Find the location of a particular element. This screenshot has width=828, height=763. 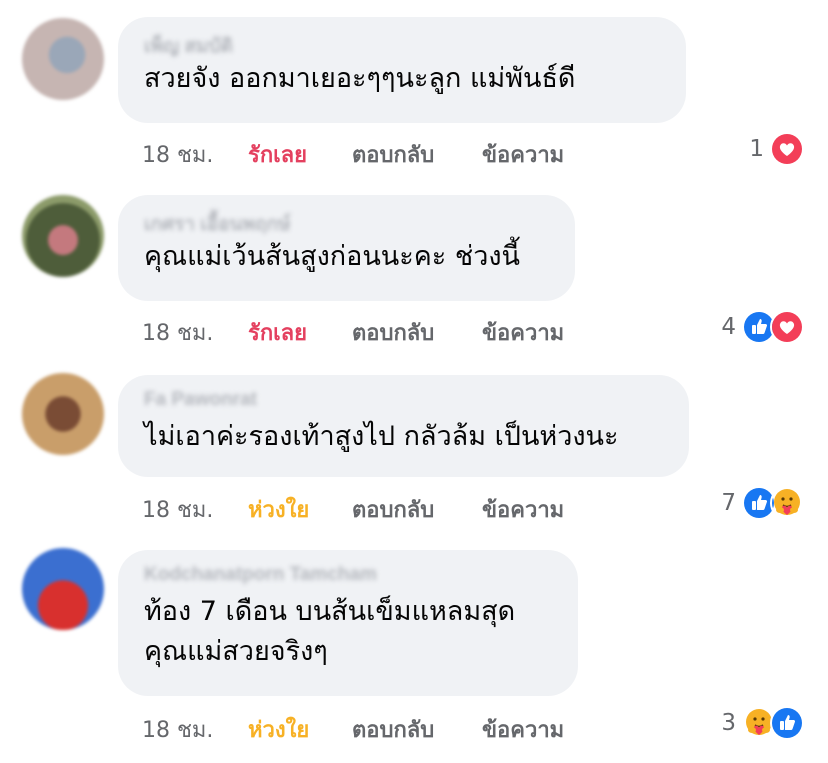

comment-text: คุณแม่สวยจริงๆ is located at coordinates (236, 651).